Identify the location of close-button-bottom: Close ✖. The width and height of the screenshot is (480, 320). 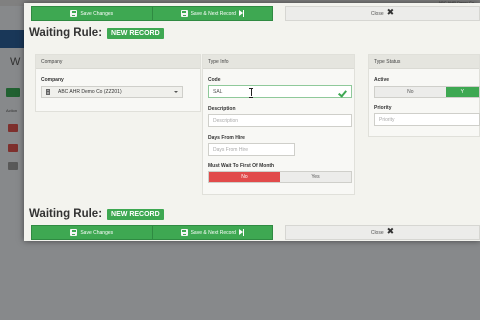
(382, 232).